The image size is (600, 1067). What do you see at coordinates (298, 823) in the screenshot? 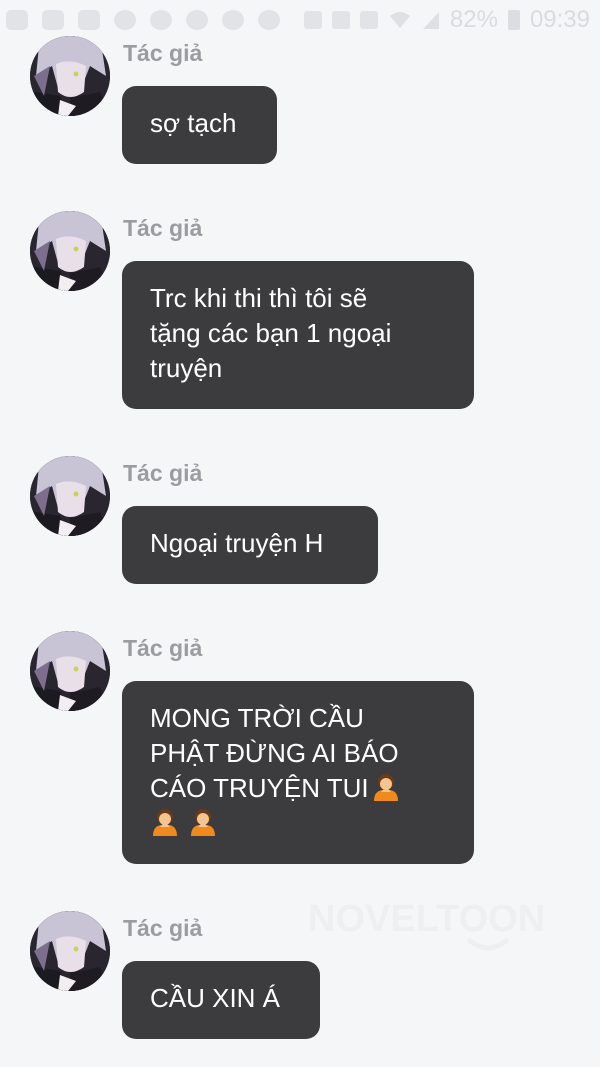
I see `emoji-line` at bounding box center [298, 823].